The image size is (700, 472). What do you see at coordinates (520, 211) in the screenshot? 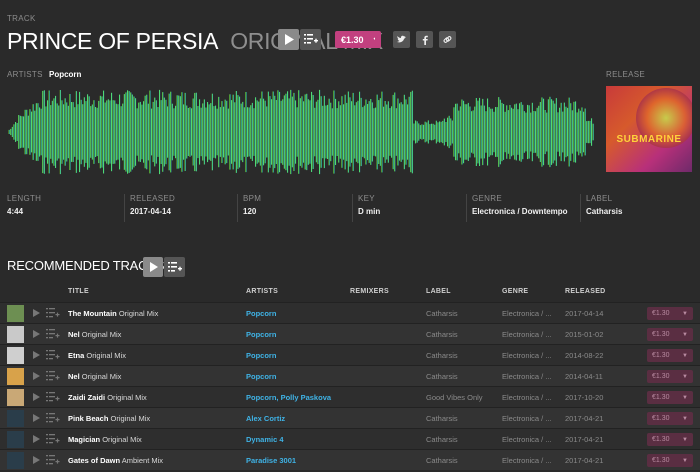
I see `meta-value: Electronica / Downtempo` at bounding box center [520, 211].